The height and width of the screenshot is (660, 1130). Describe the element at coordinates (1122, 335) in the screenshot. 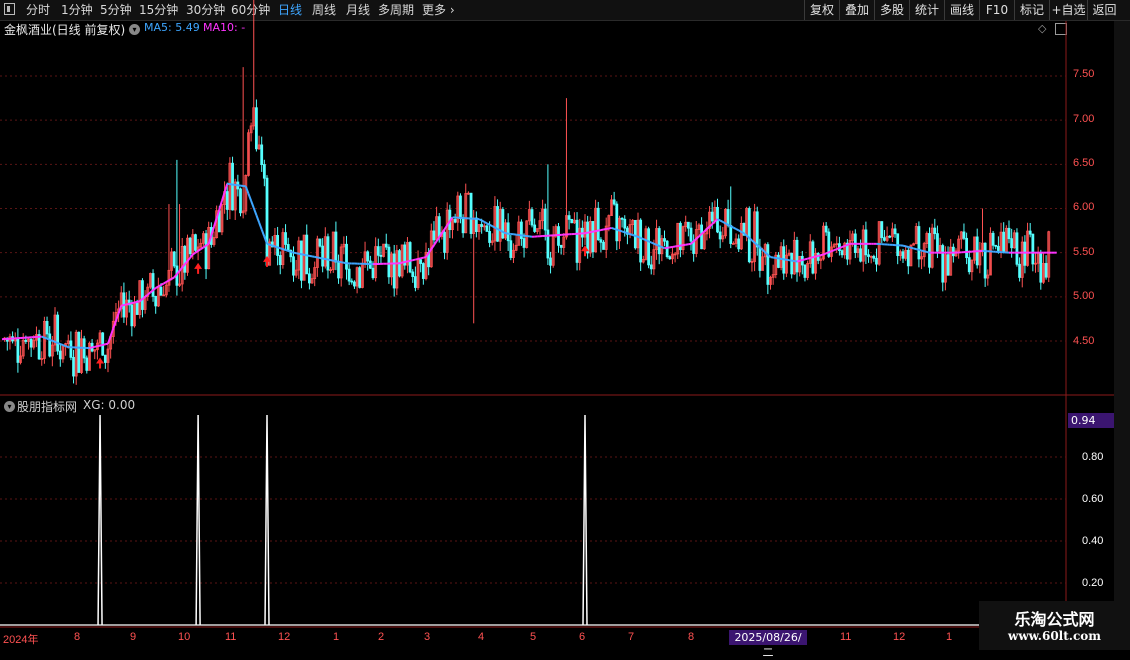

I see `side-panel-strip` at that location.